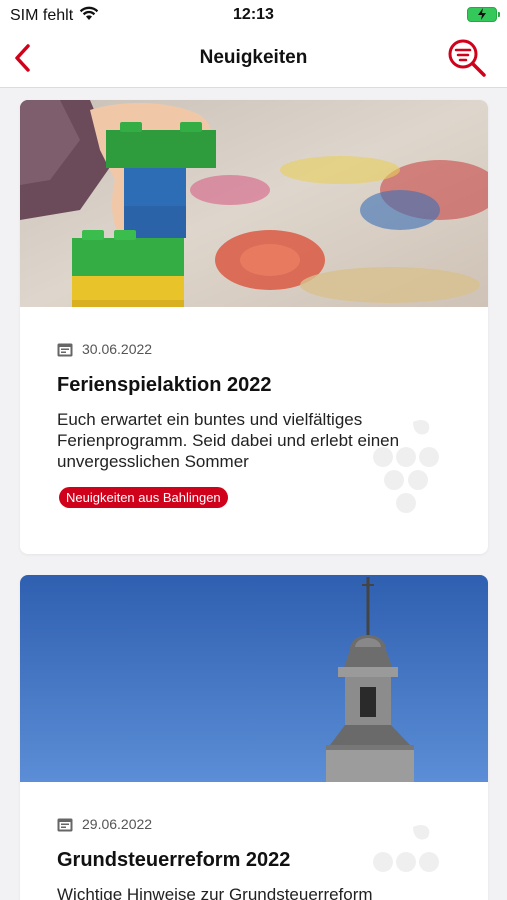 The width and height of the screenshot is (507, 900). I want to click on news-title: Ferienspielaktion 2022, so click(164, 385).